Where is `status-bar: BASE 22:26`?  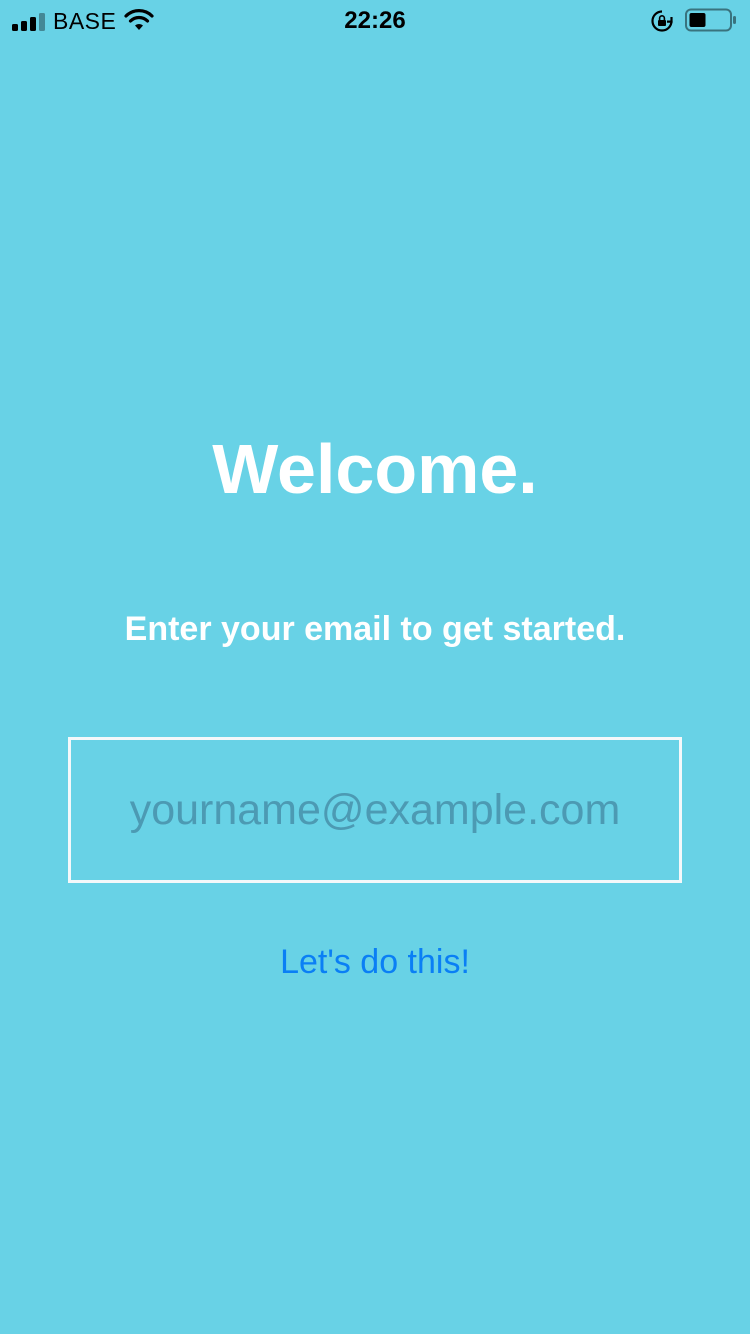 status-bar: BASE 22:26 is located at coordinates (375, 20).